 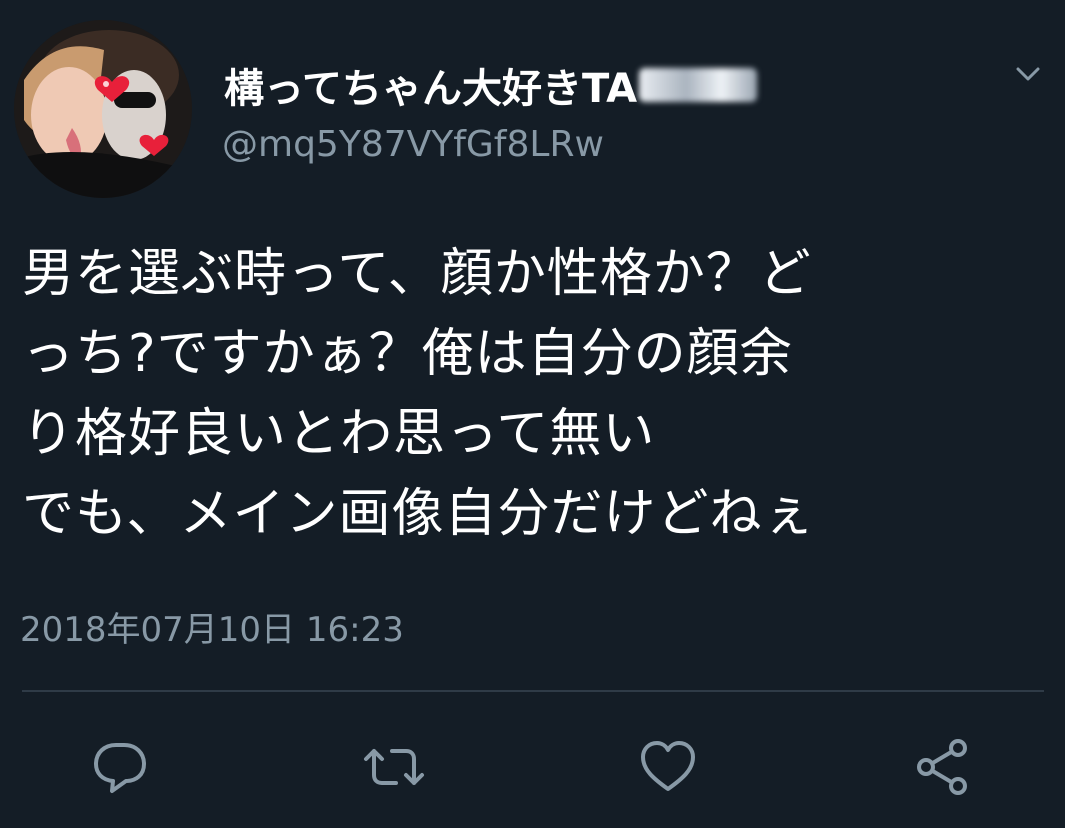 I want to click on retweet-button, so click(x=394, y=767).